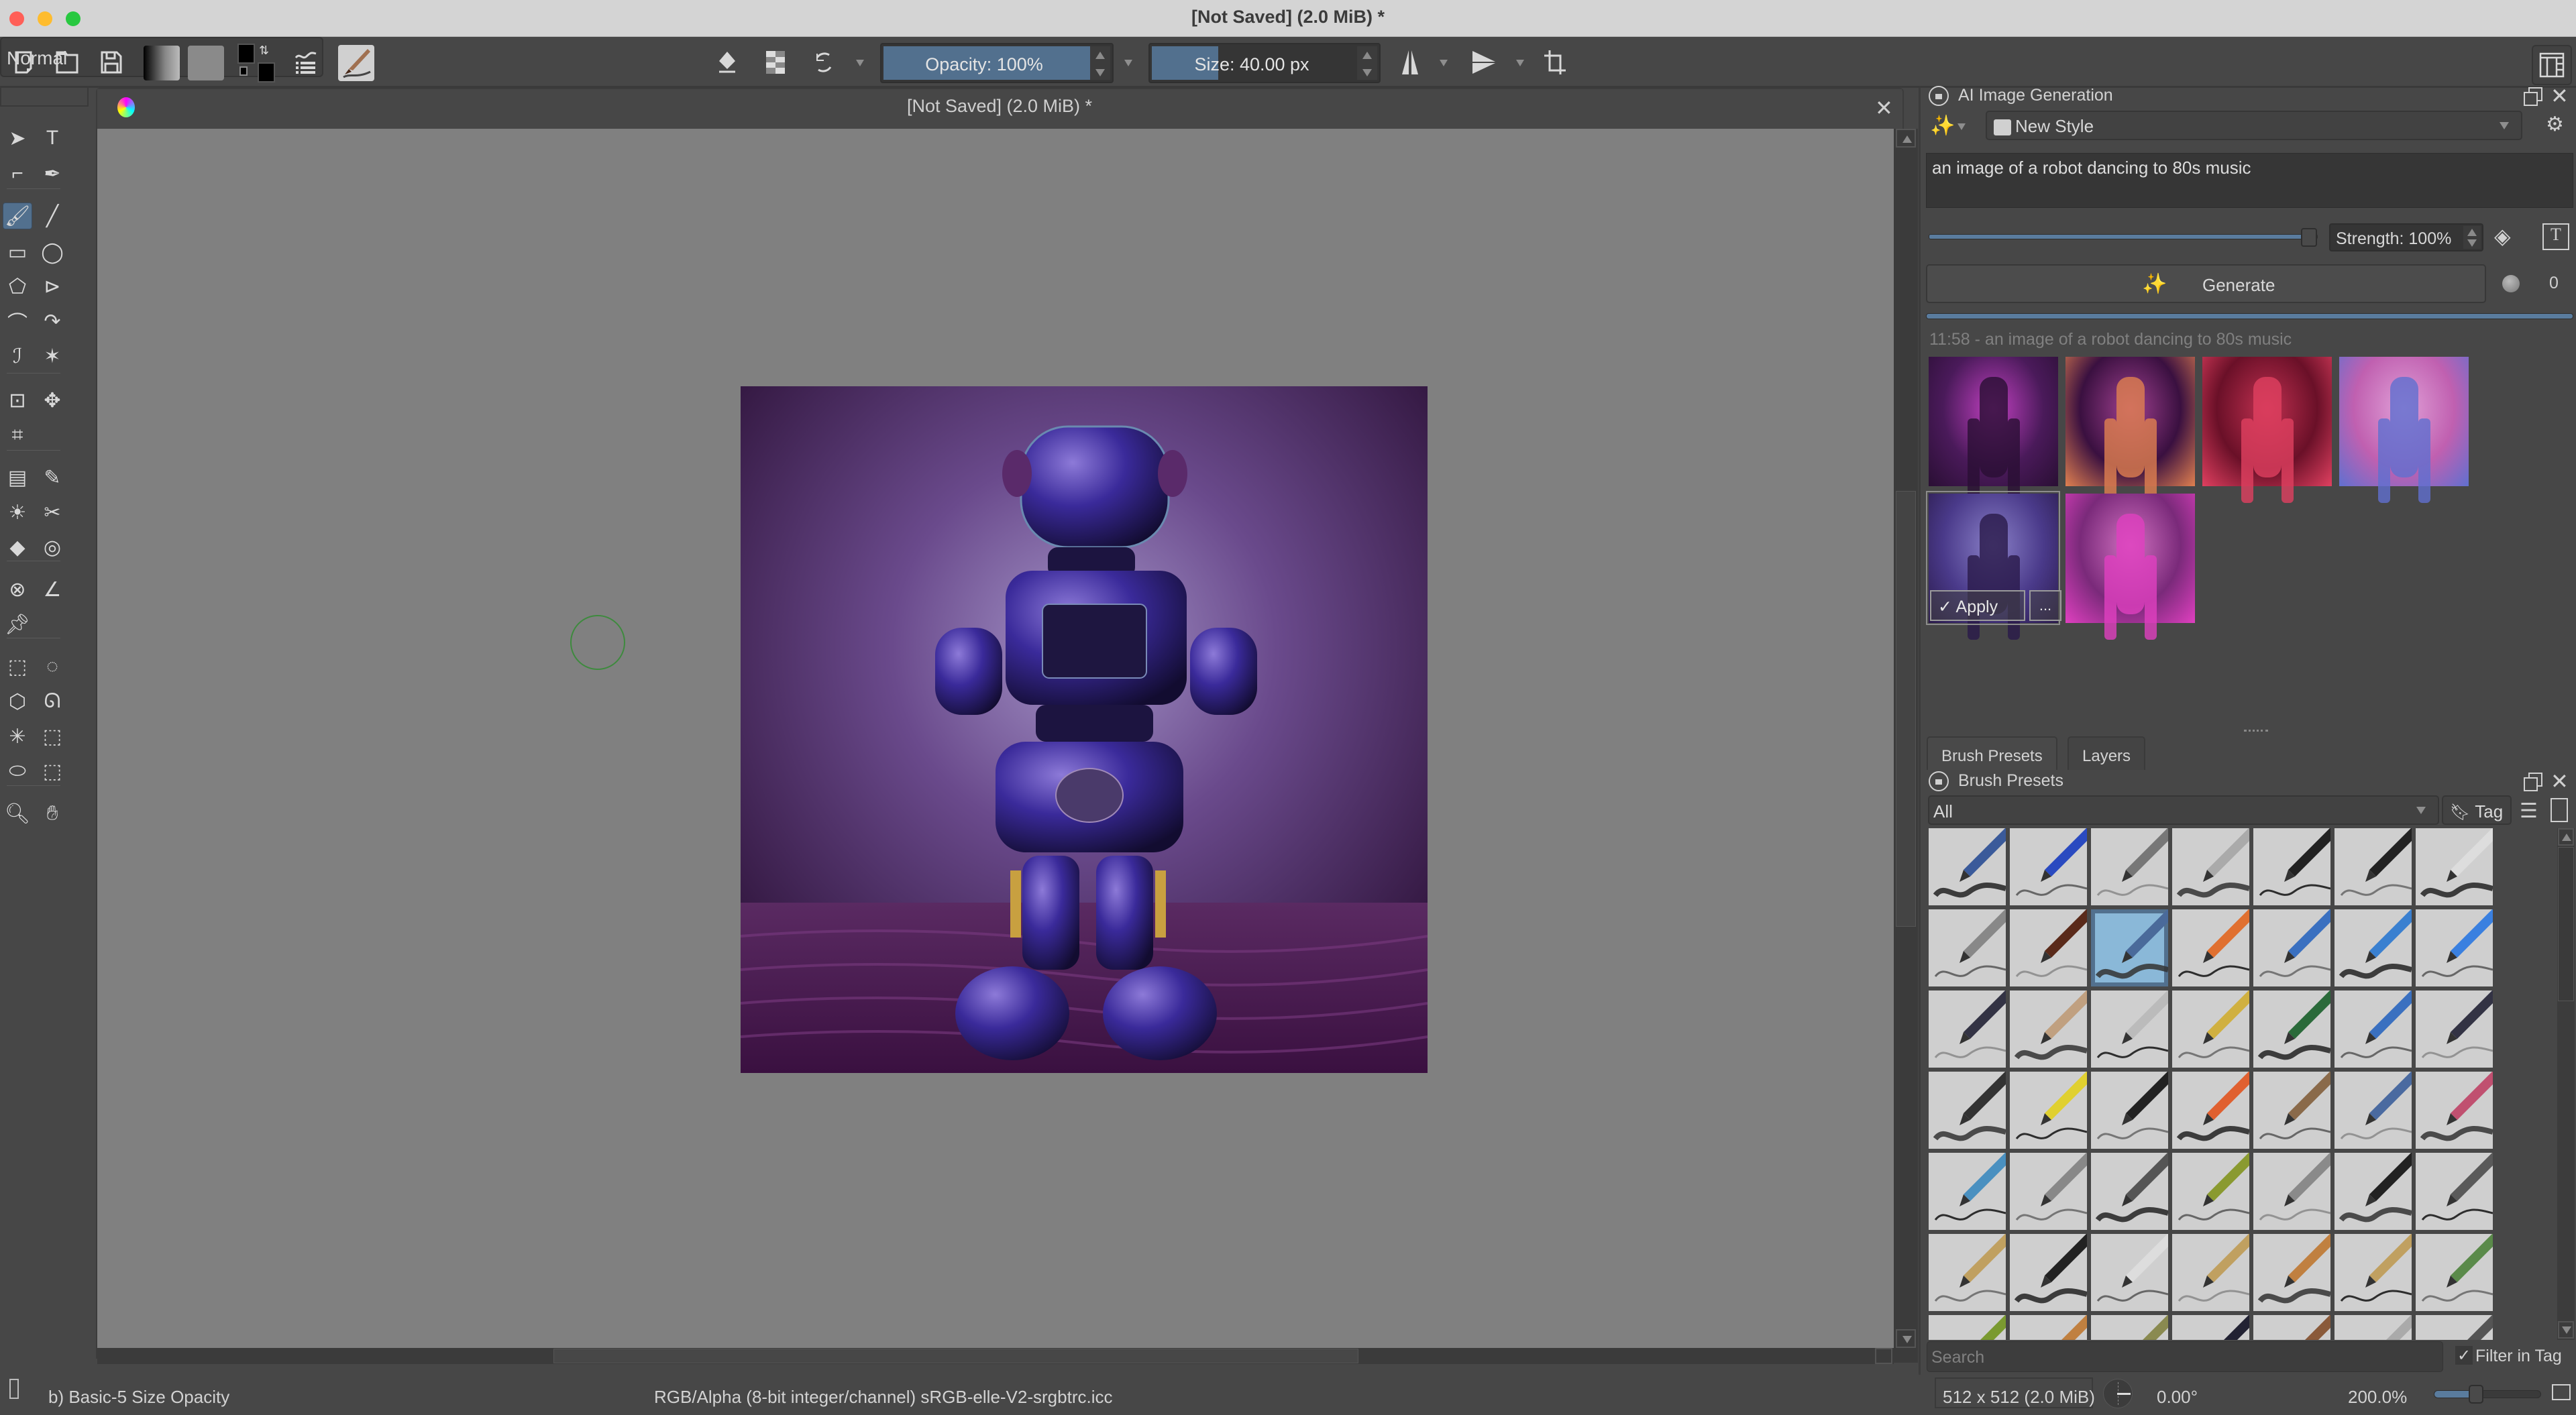  Describe the element at coordinates (266, 72) in the screenshot. I see `background-color-swatch` at that location.